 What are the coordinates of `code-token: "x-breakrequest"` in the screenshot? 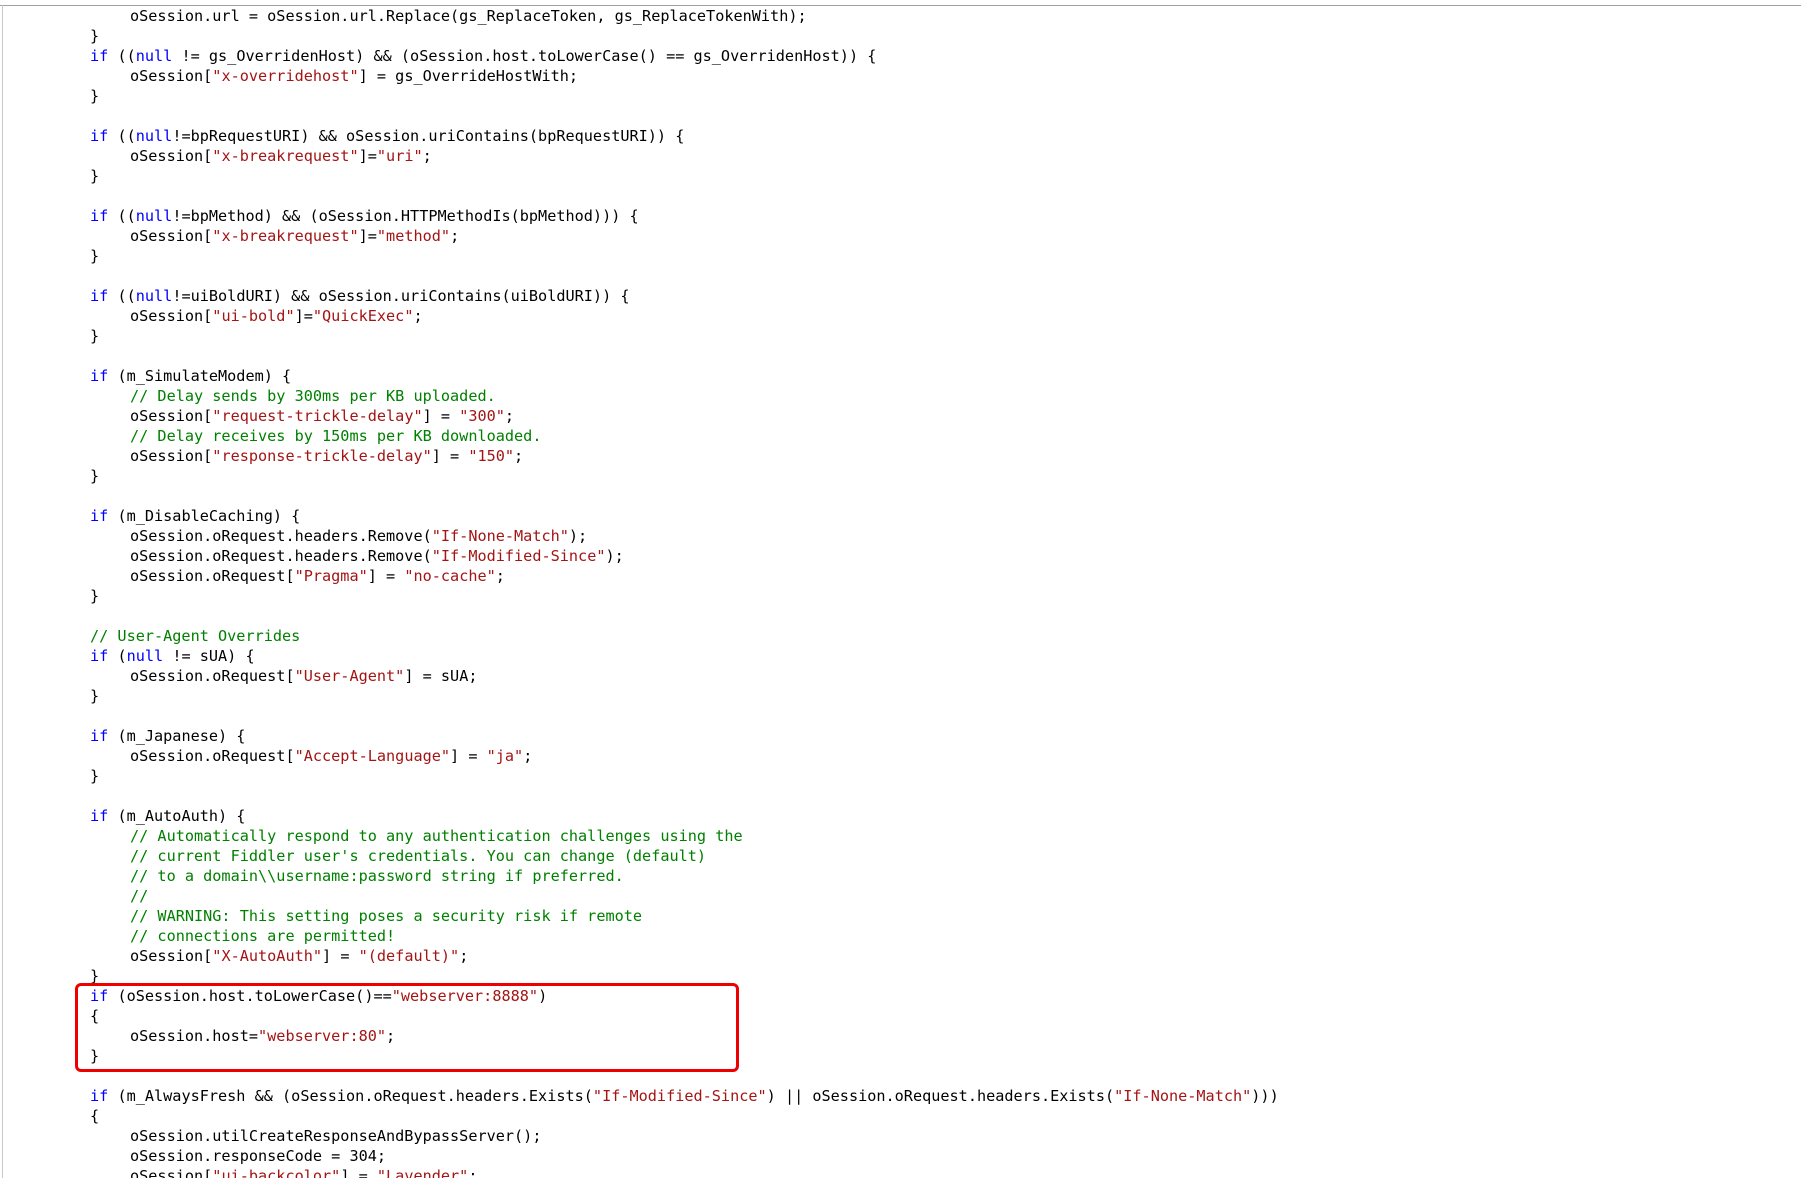 It's located at (285, 156).